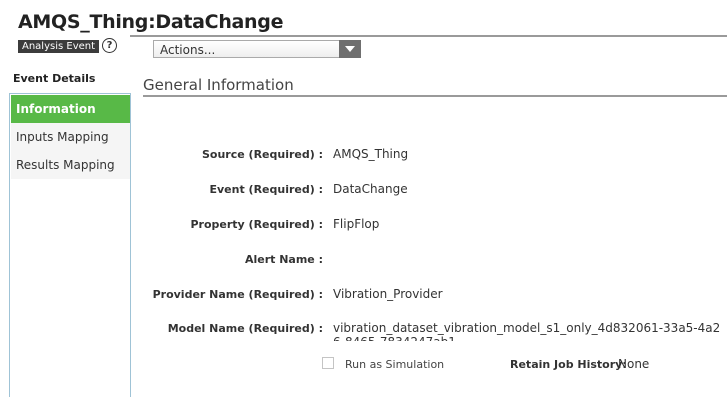 Image resolution: width=727 pixels, height=397 pixels. What do you see at coordinates (283, 259) in the screenshot?
I see `alert-name-label: Alert Name :` at bounding box center [283, 259].